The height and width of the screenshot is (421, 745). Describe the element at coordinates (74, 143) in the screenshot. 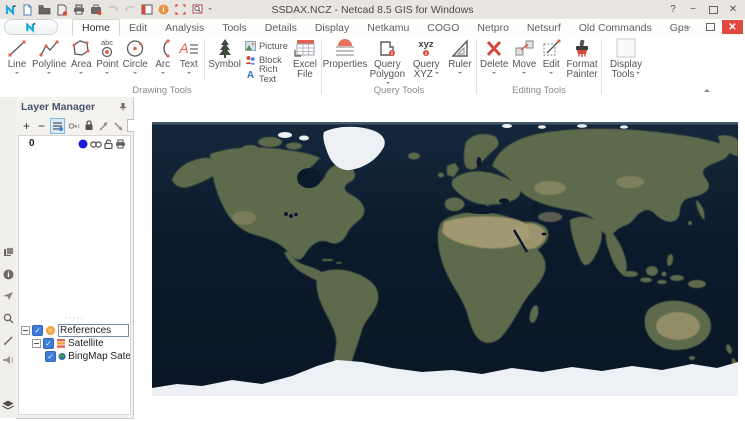

I see `layer-row-0: 0` at that location.